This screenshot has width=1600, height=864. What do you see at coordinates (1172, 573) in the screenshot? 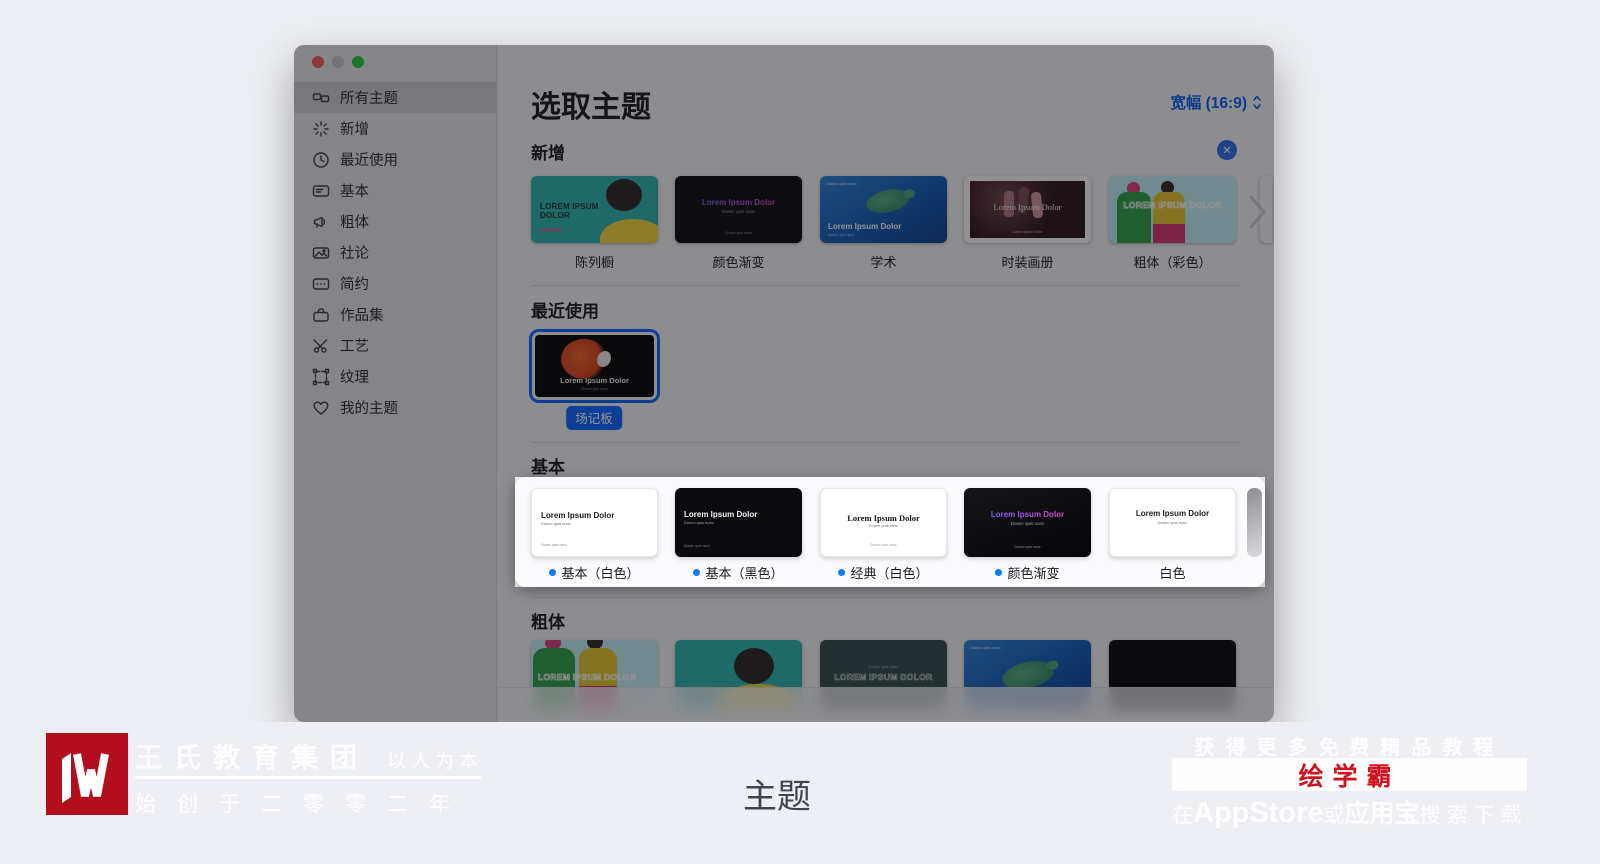
I see `theme-label: 白色` at bounding box center [1172, 573].